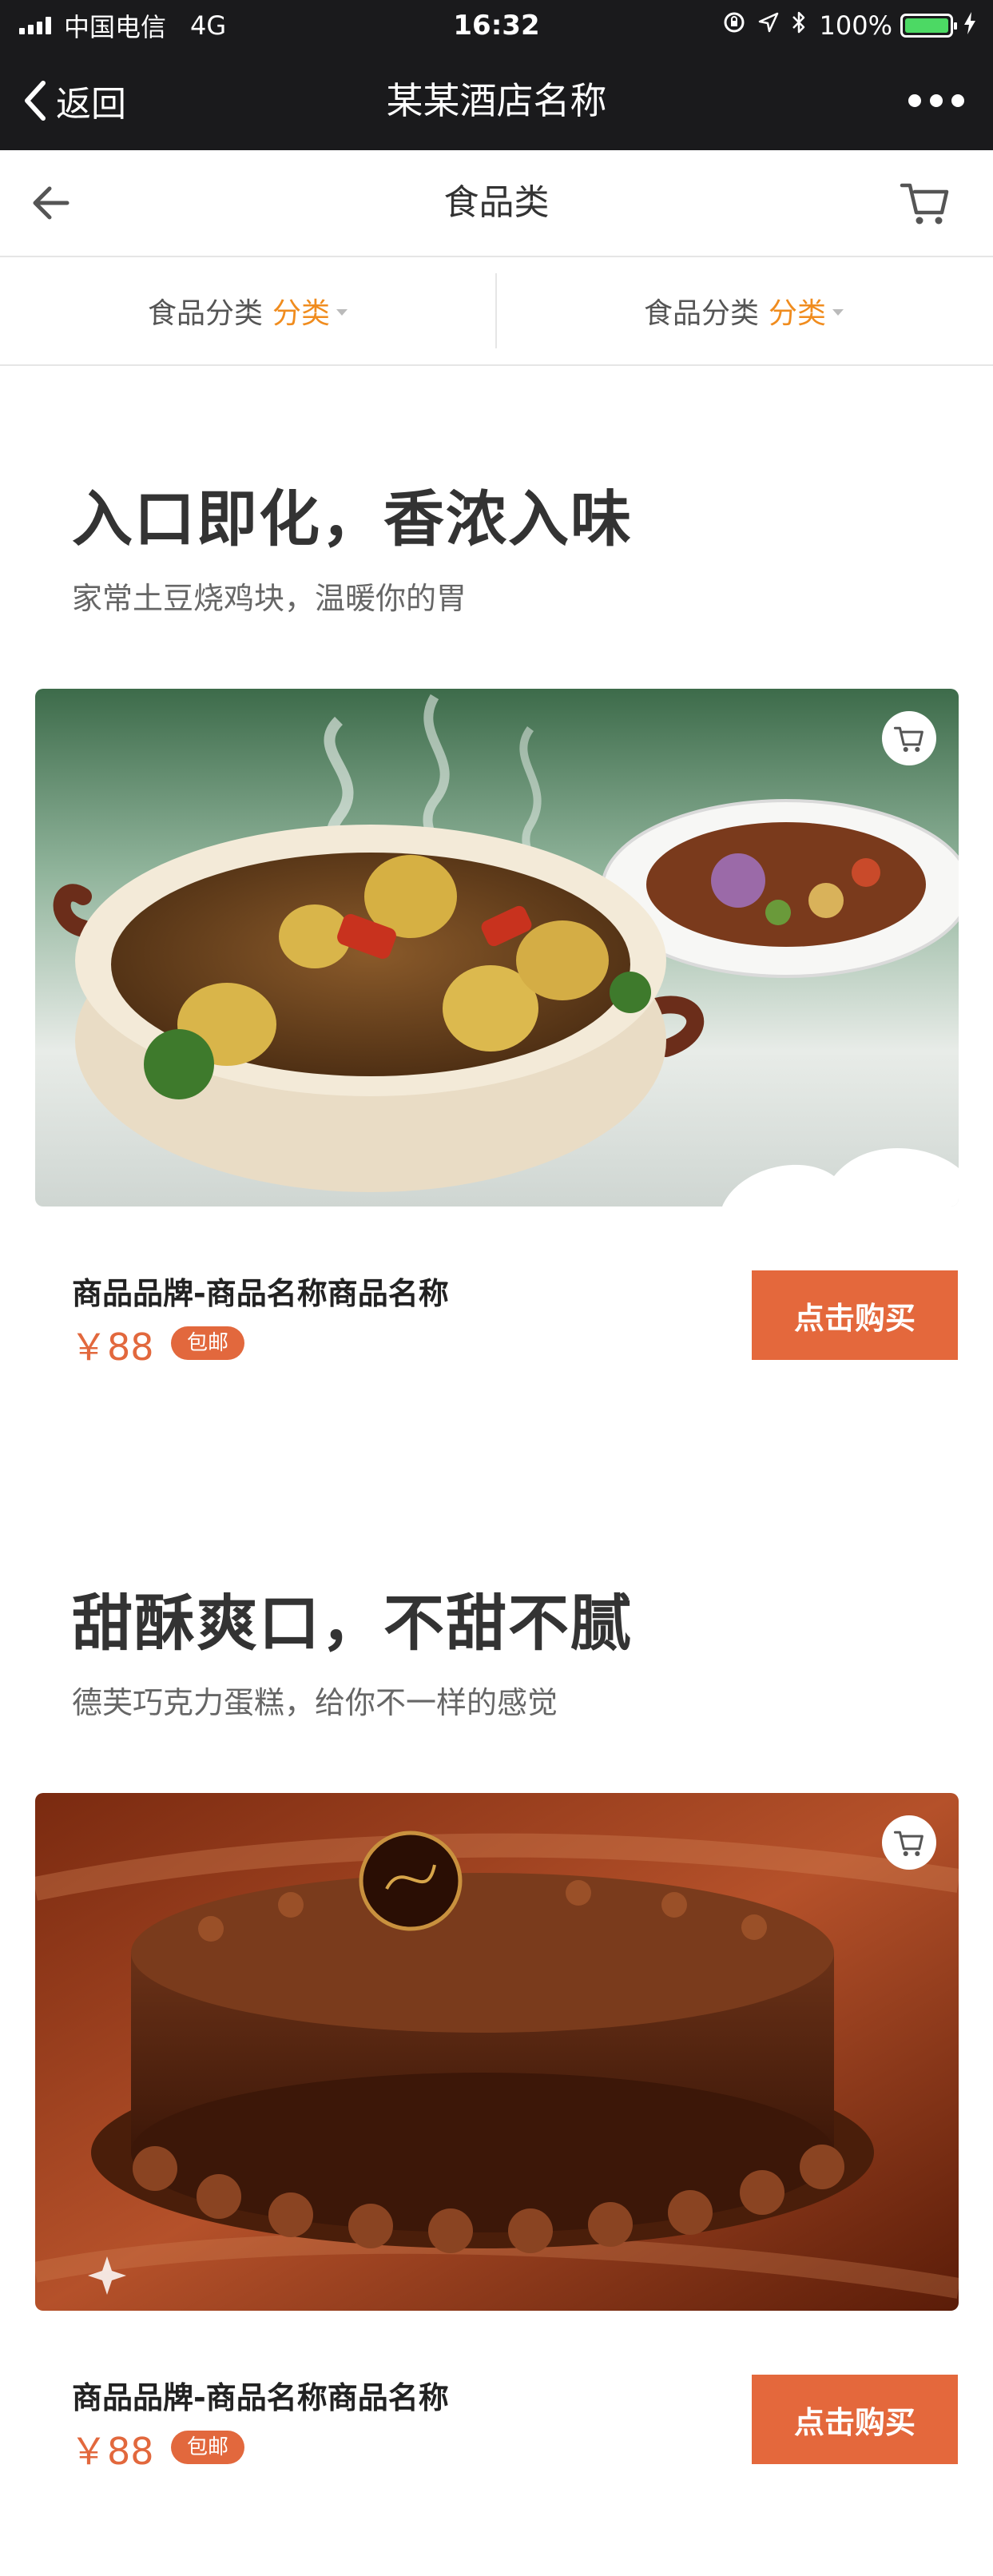  I want to click on section-description: 德芙巧克力蛋糕，给你不一样的感觉, so click(315, 1702).